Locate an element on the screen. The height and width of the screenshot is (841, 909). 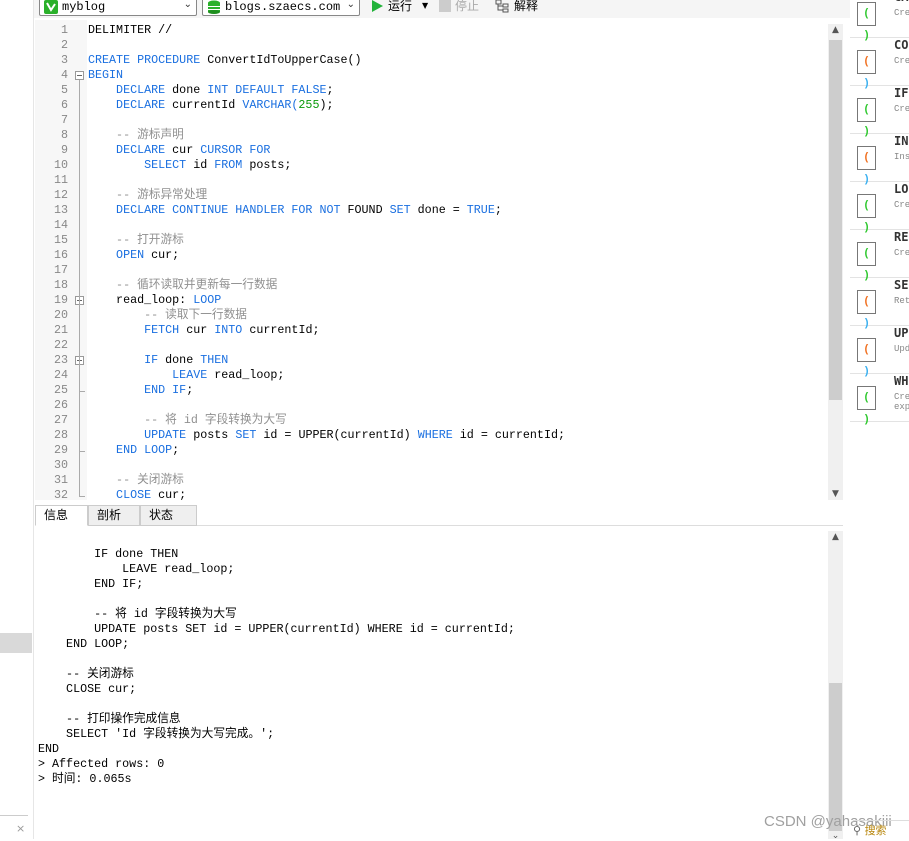
search-button: ⚲ 搜索 is located at coordinates (881, 829).